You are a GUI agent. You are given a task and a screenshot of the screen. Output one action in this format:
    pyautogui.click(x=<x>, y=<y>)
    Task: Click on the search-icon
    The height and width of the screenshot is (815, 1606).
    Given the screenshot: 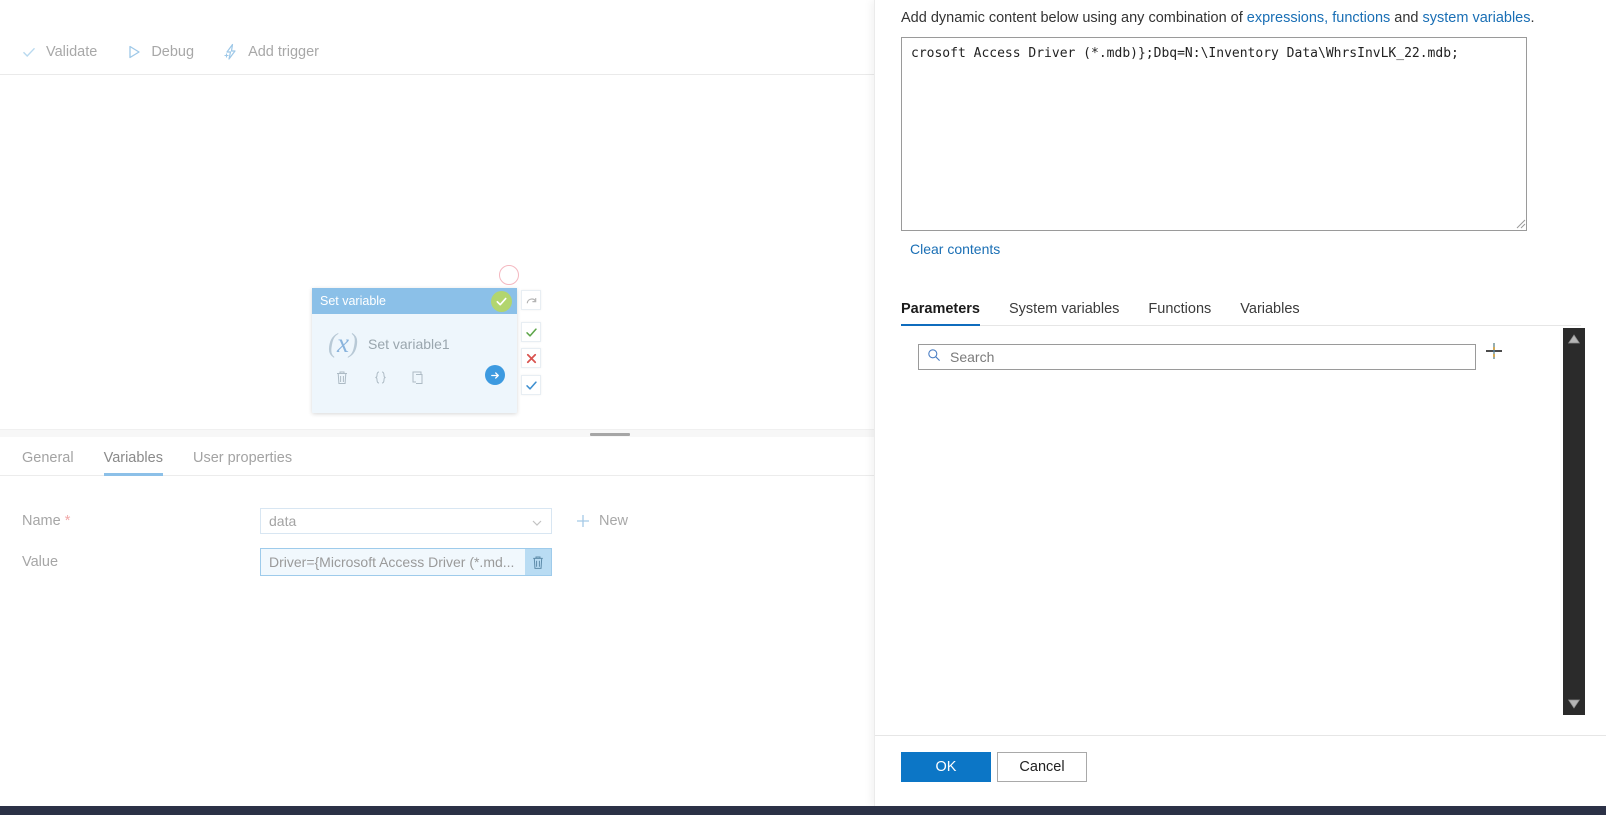 What is the action you would take?
    pyautogui.click(x=934, y=357)
    